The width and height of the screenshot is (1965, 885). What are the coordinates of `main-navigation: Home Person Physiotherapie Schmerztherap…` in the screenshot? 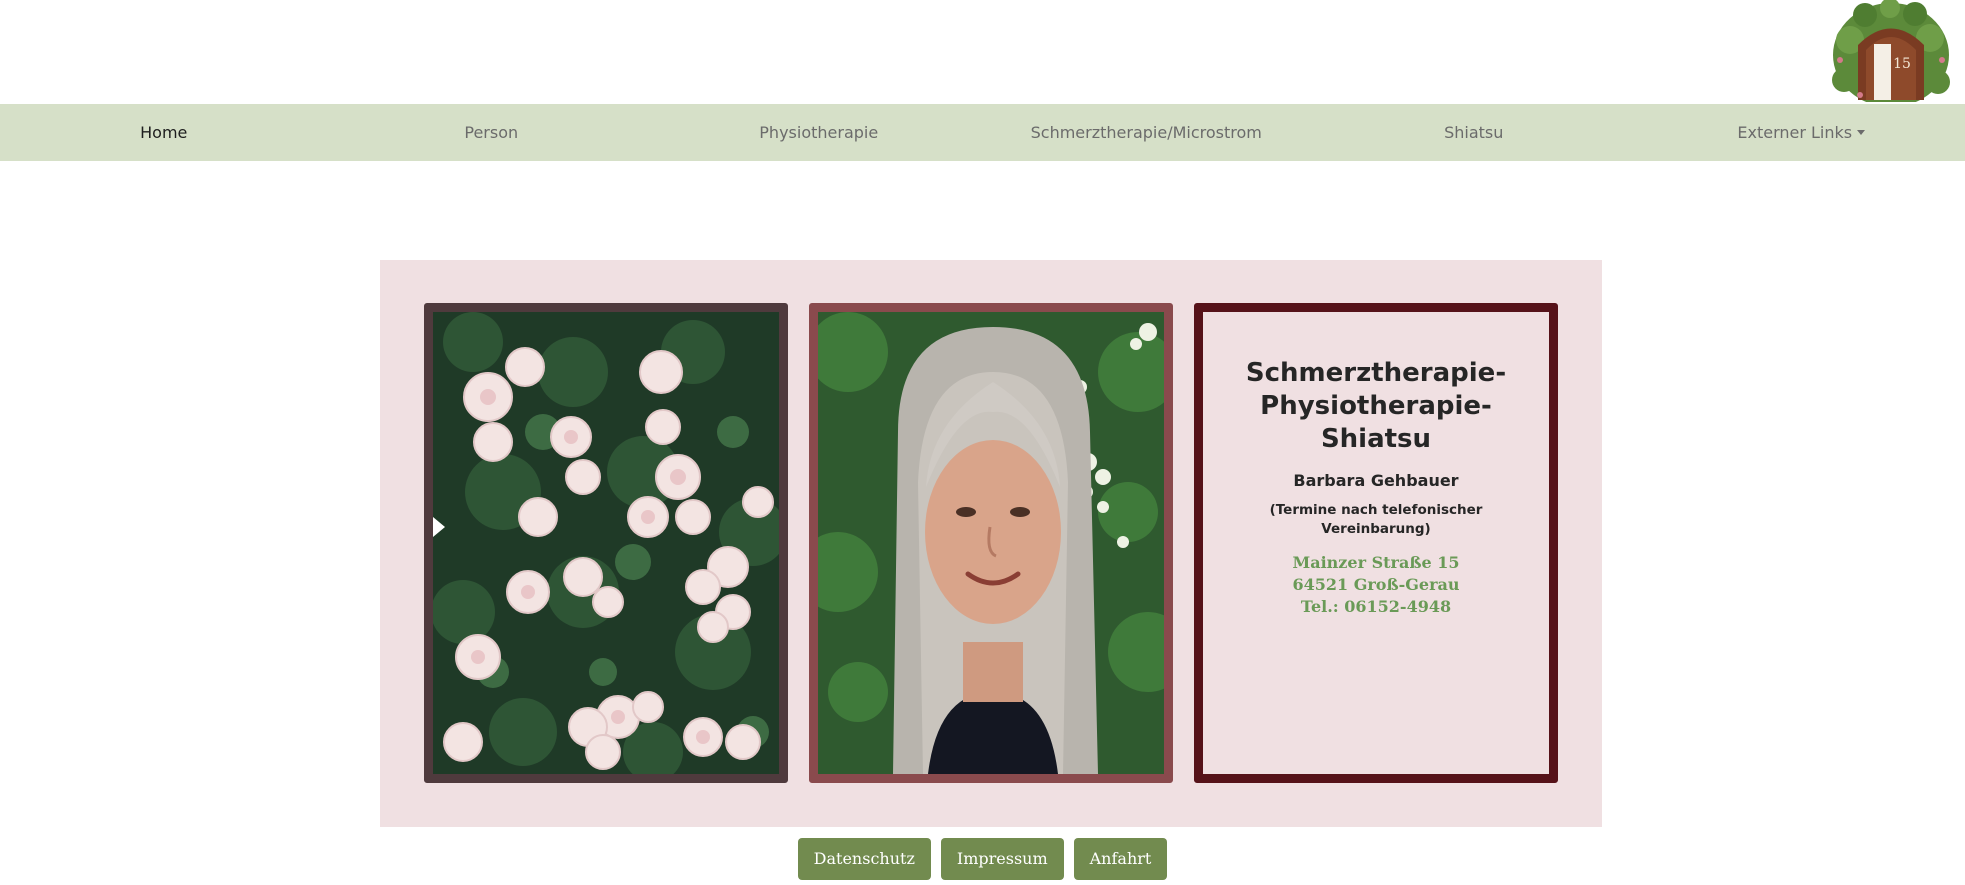 It's located at (982, 132).